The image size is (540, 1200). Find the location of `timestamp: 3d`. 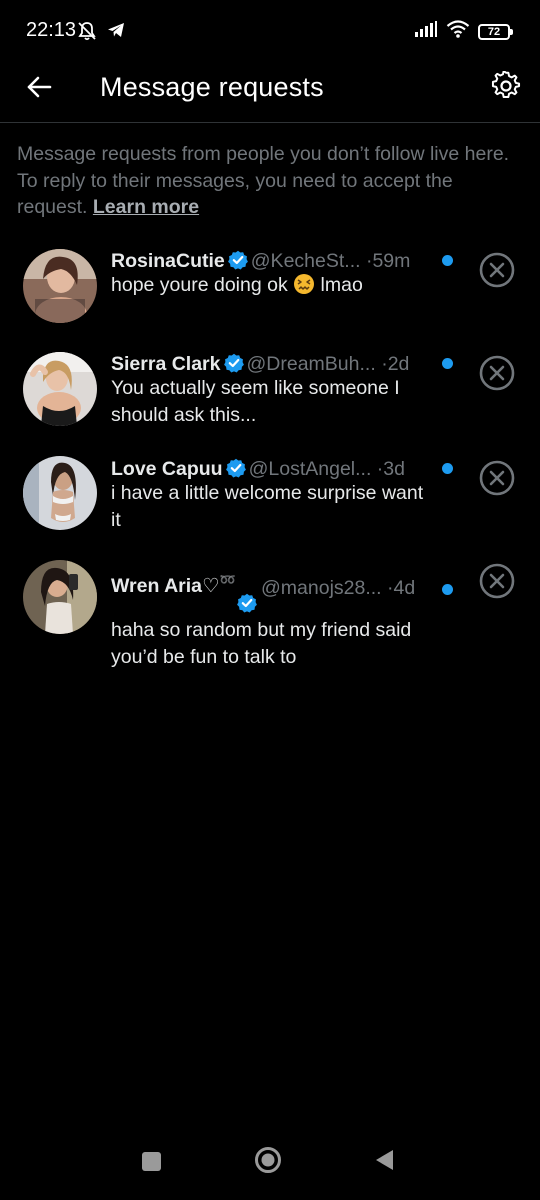

timestamp: 3d is located at coordinates (394, 469).